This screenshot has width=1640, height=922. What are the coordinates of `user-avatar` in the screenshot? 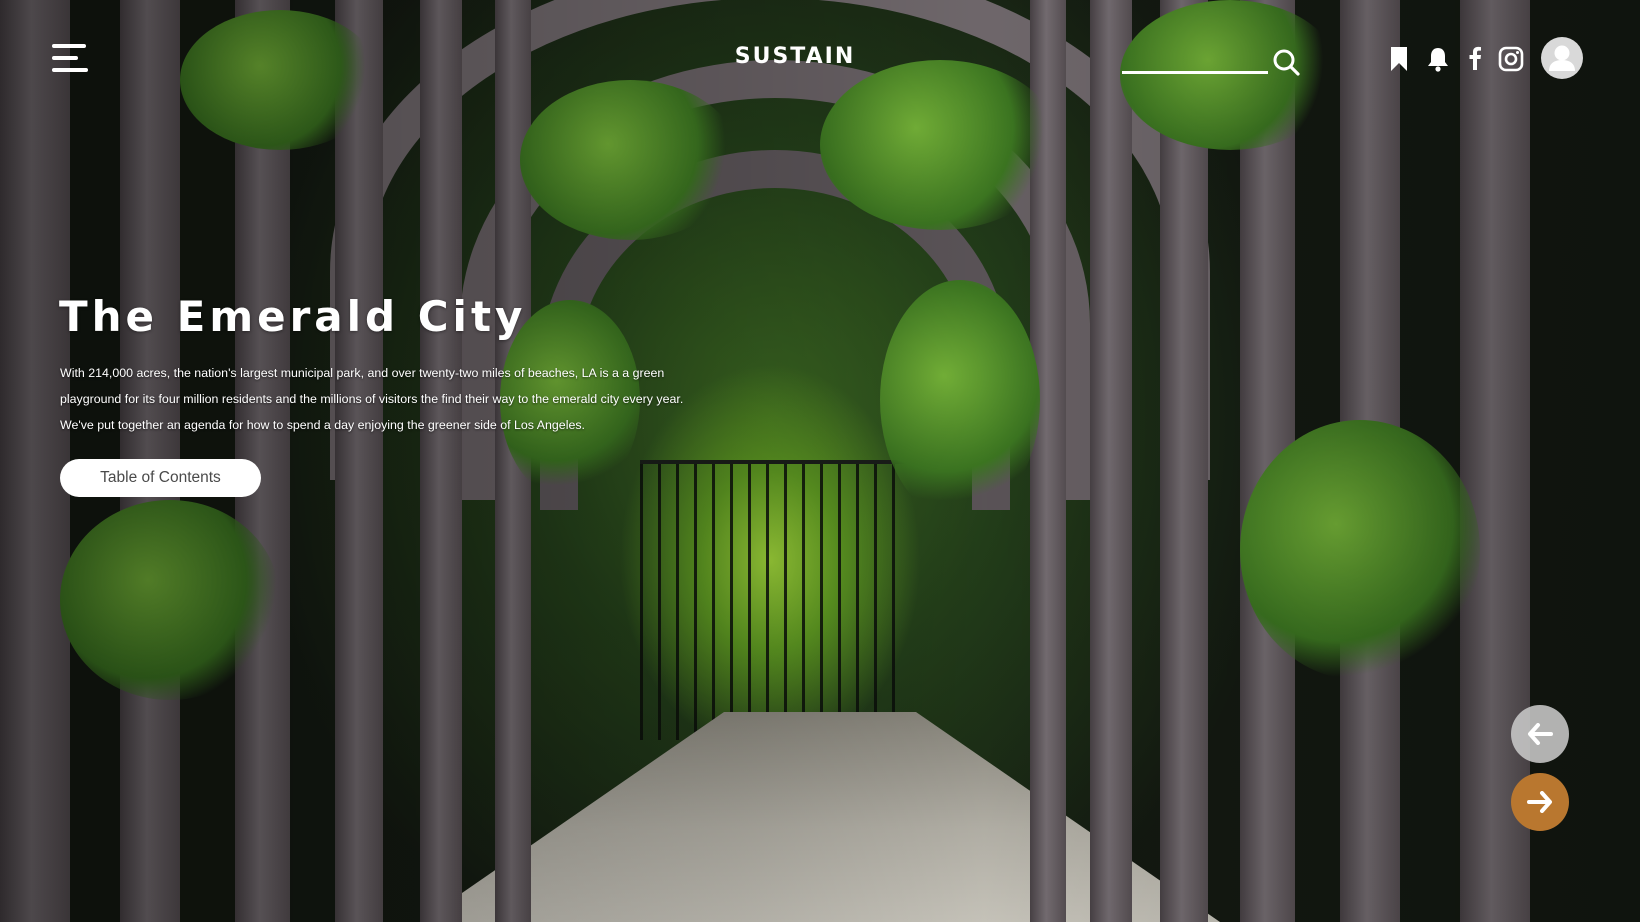 It's located at (1562, 58).